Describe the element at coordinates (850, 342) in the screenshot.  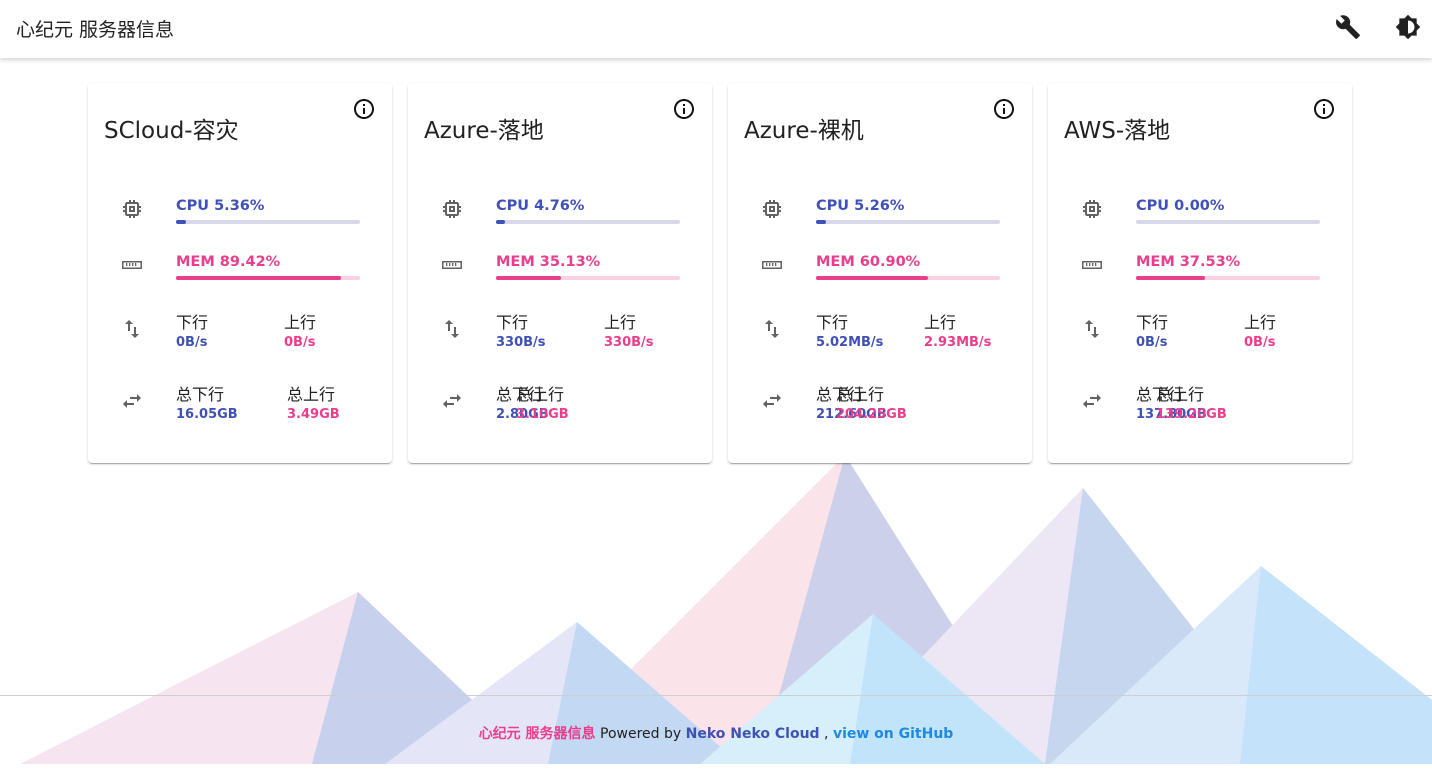
I see `down-rate: 5.02MB/s` at that location.